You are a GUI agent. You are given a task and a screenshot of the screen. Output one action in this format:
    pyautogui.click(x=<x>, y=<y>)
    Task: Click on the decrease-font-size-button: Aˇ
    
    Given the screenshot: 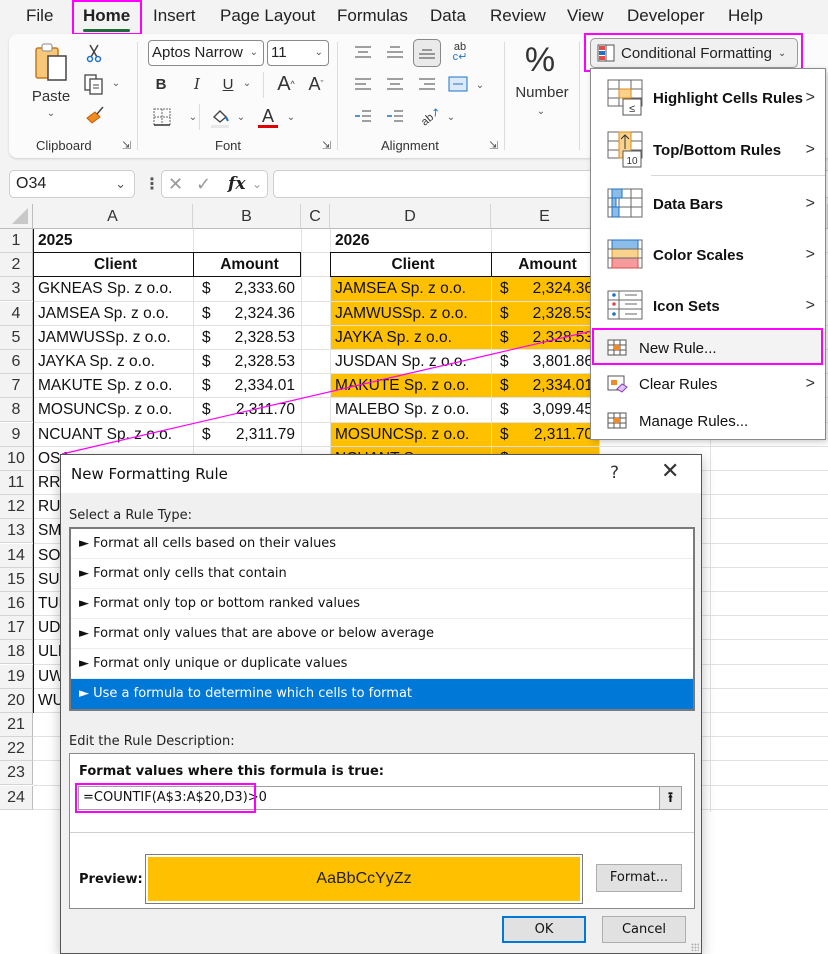 What is the action you would take?
    pyautogui.click(x=316, y=84)
    